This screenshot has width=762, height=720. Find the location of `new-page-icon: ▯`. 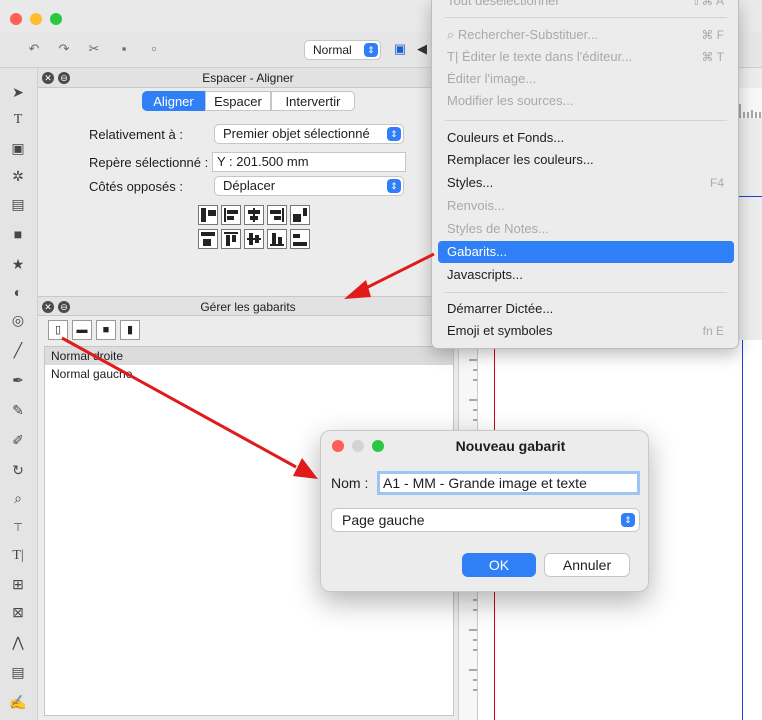

new-page-icon: ▯ is located at coordinates (58, 330).